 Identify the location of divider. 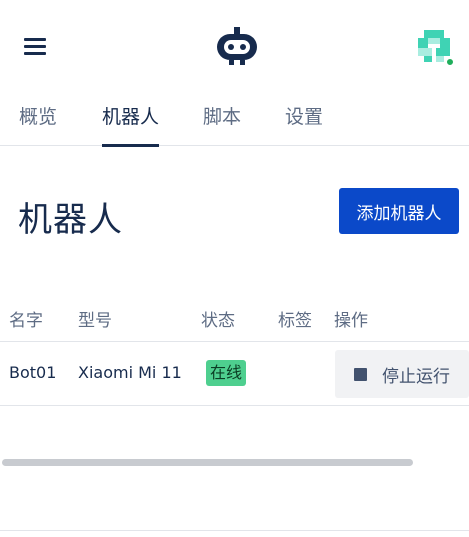
(234, 530).